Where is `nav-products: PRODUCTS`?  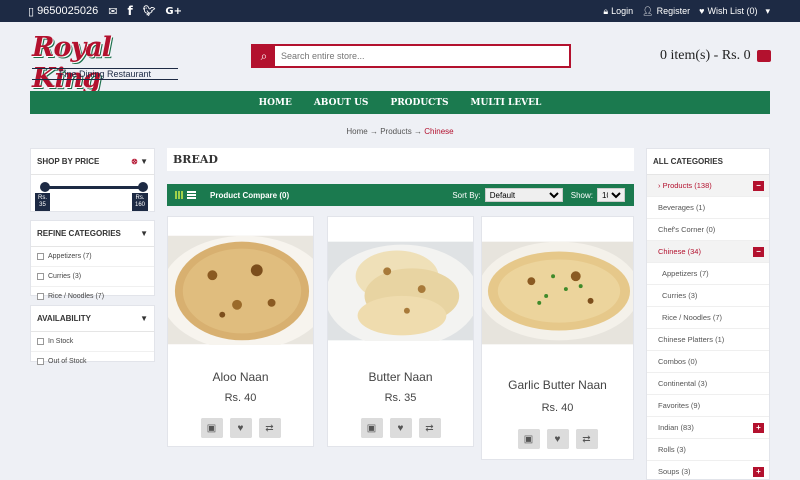 nav-products: PRODUCTS is located at coordinates (419, 103).